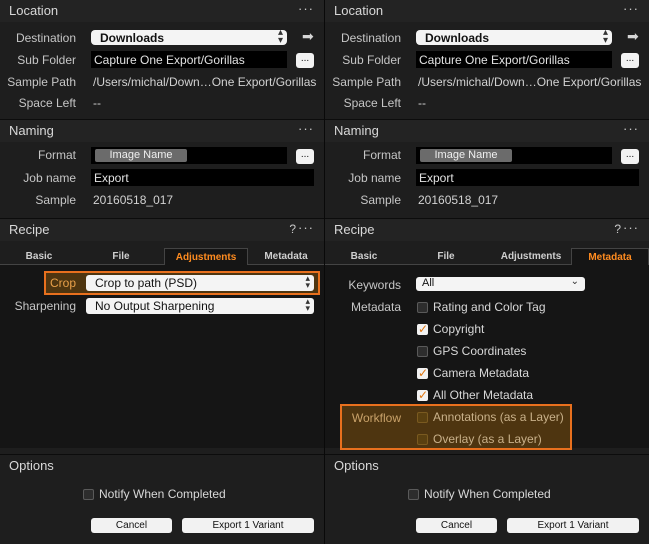 The width and height of the screenshot is (649, 544). Describe the element at coordinates (422, 329) in the screenshot. I see `copyright-checkbox` at that location.